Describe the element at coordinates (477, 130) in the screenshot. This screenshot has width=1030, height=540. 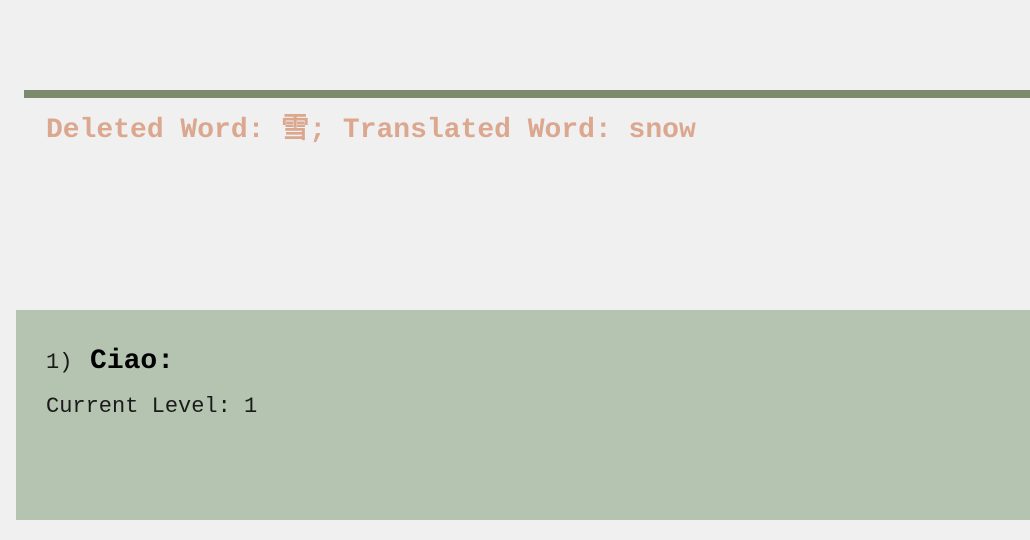
I see `translated-word-label: Translated Word:` at that location.